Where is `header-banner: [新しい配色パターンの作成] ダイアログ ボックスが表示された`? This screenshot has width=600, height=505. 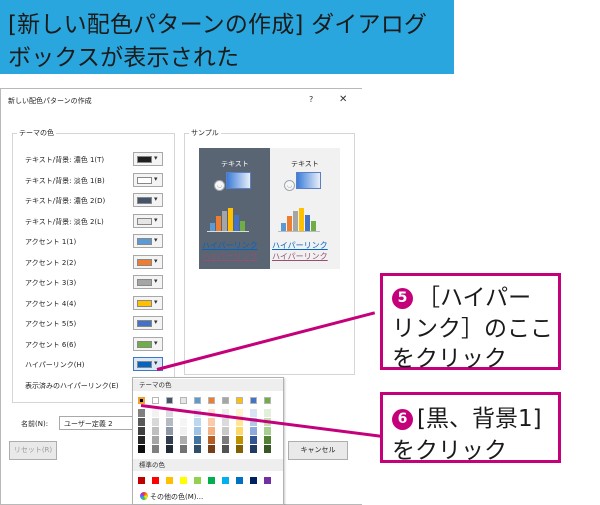 header-banner: [新しい配色パターンの作成] ダイアログ ボックスが表示された is located at coordinates (227, 37).